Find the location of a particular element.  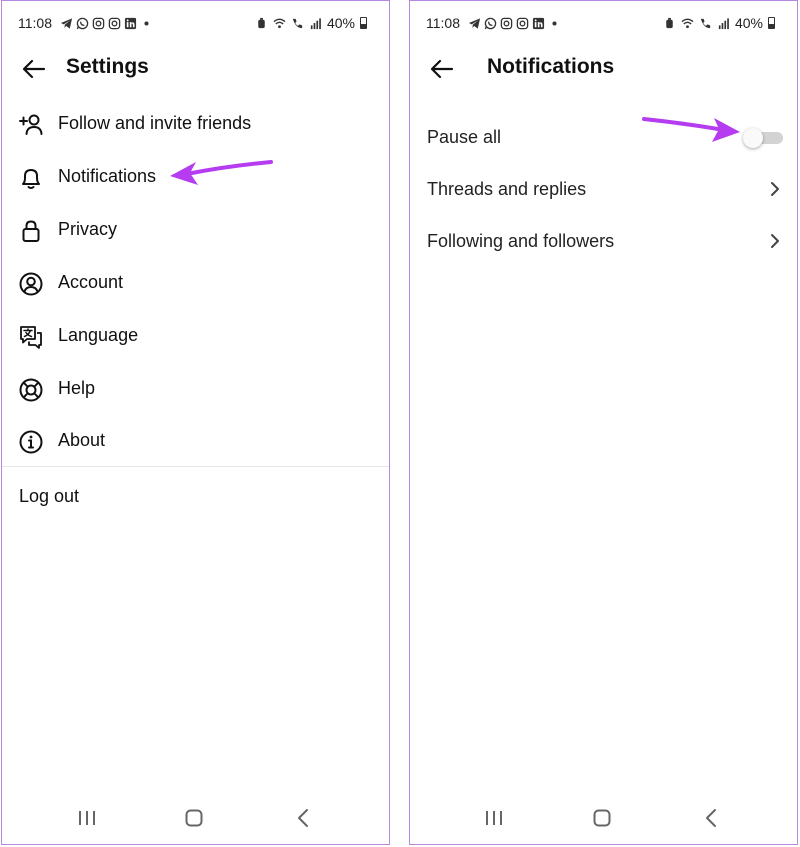

menu-item-help: Help is located at coordinates (195, 389).